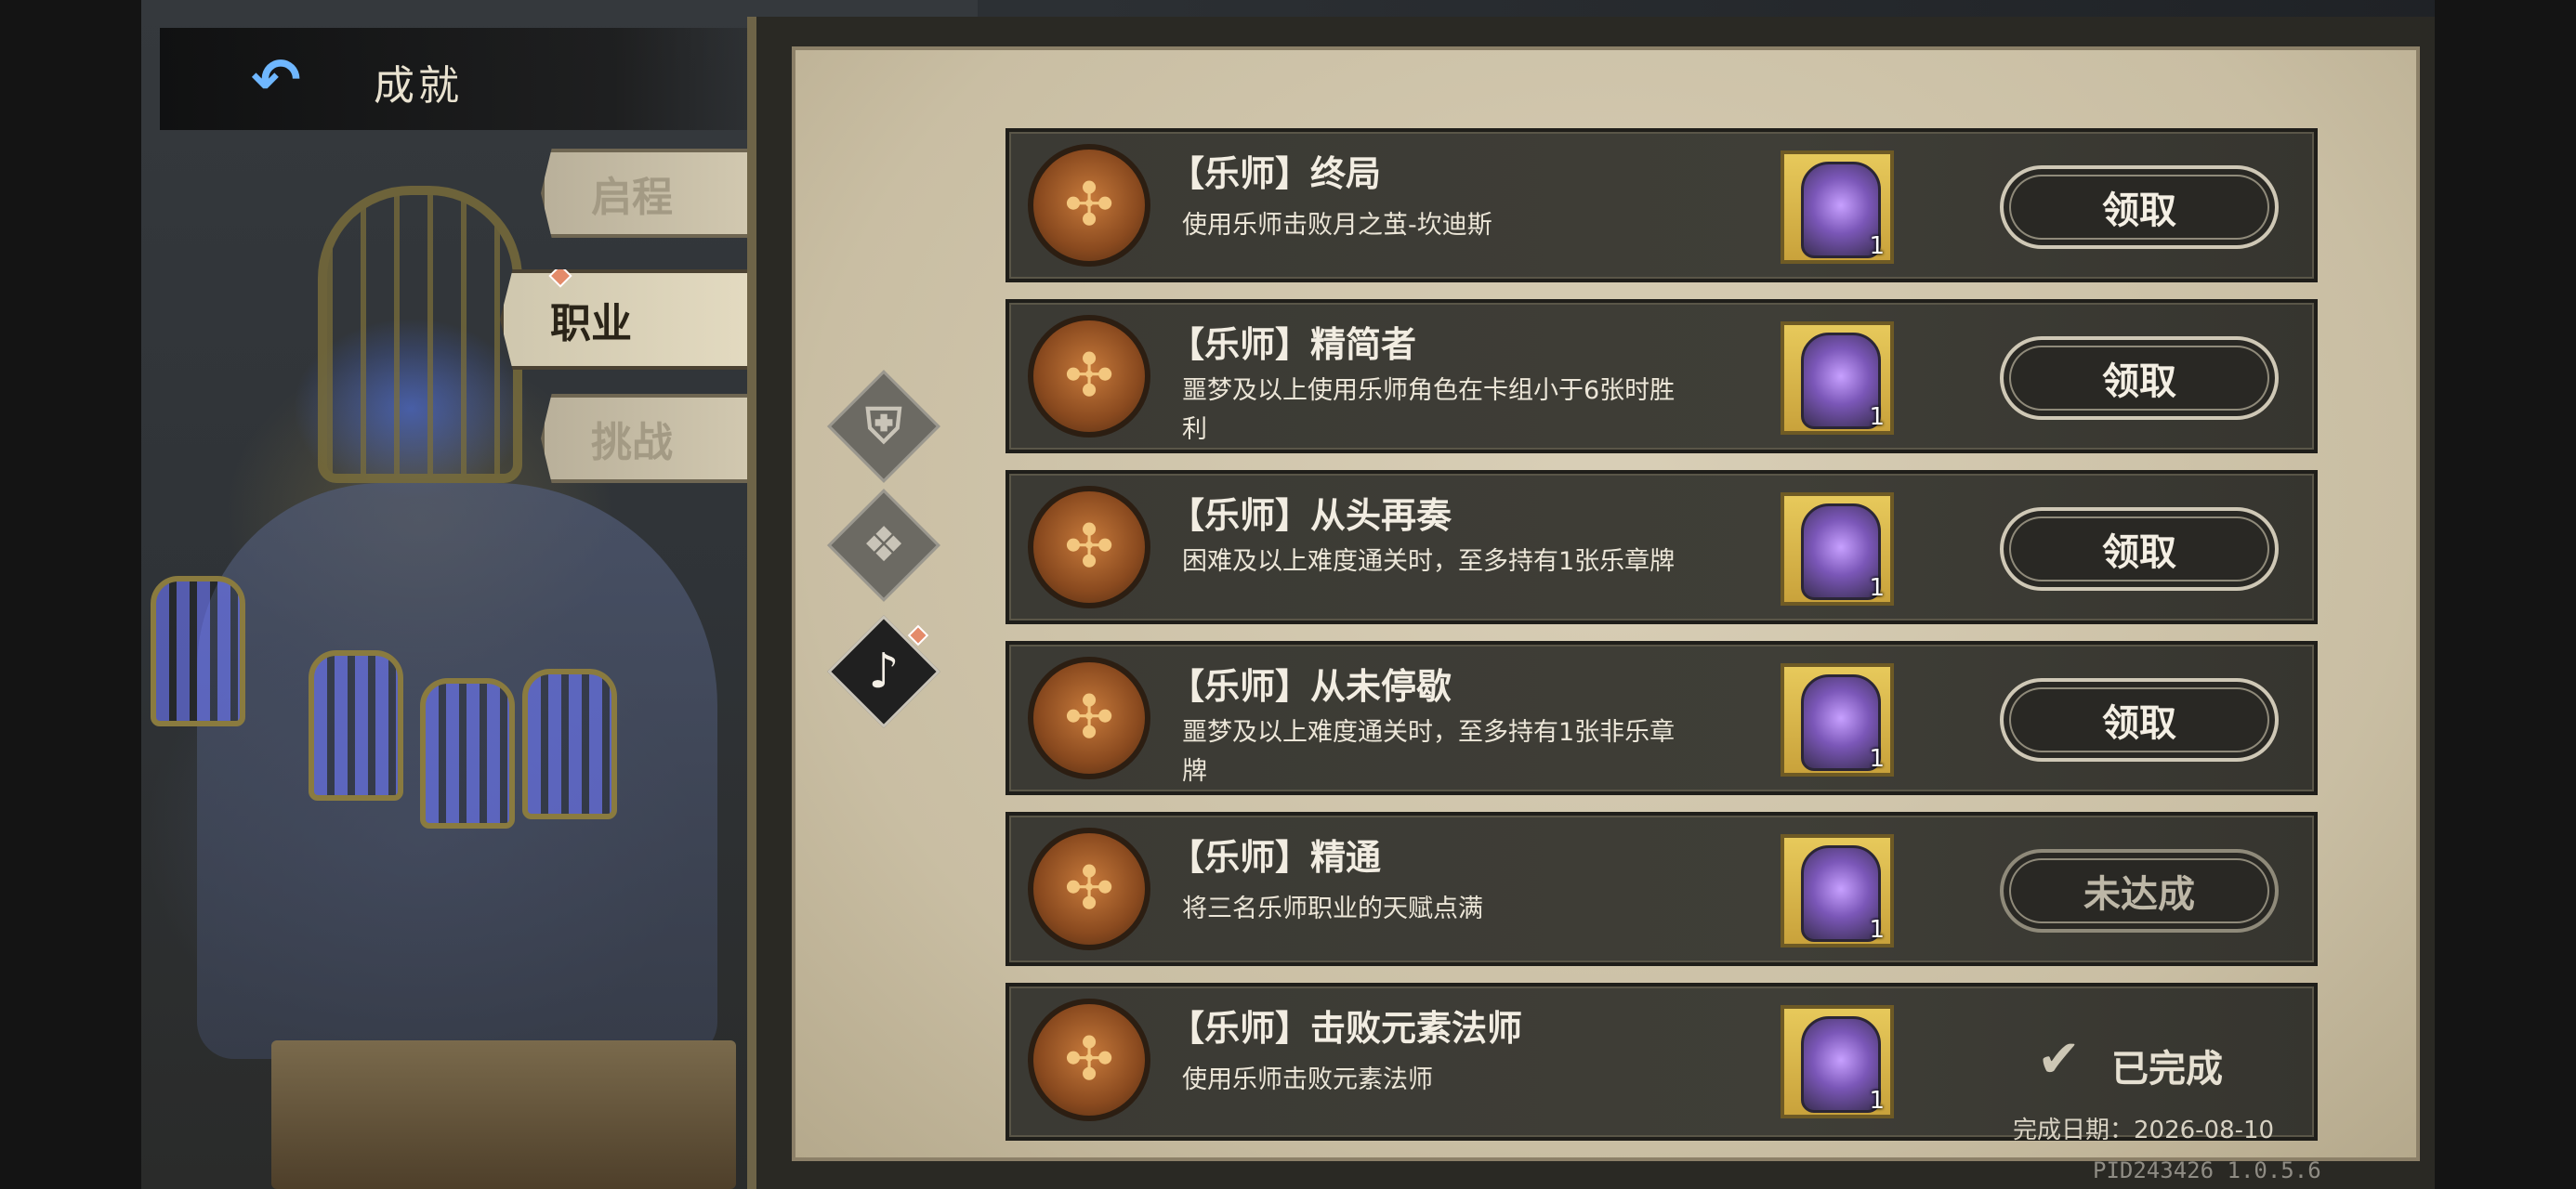 This screenshot has width=2576, height=1189. I want to click on achievement-row: ✣ 【乐师】精通 将三名乐师职业的天赋点满 1 未达成, so click(1661, 889).